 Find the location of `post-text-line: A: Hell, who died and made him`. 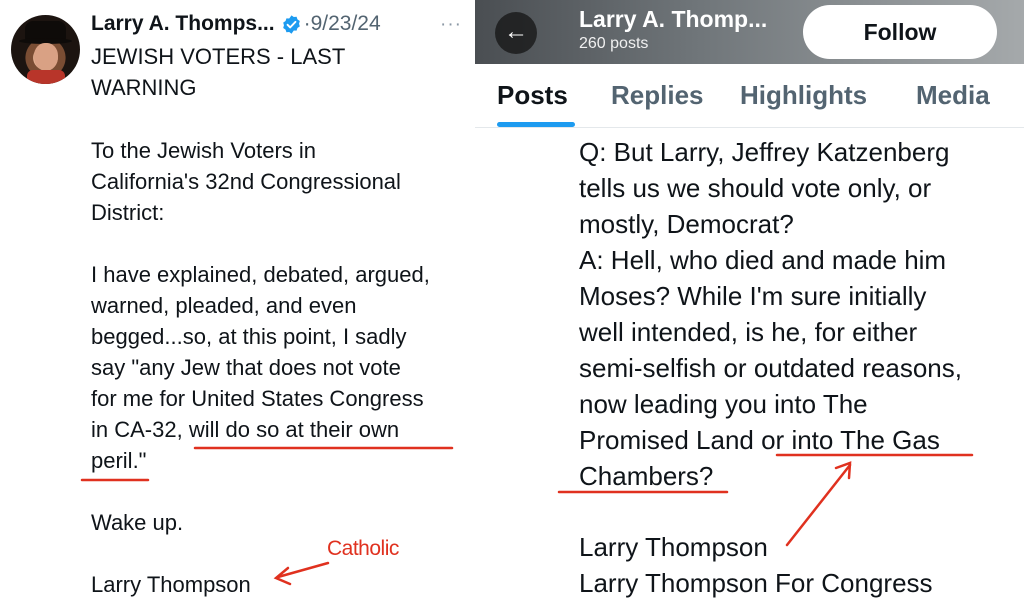

post-text-line: A: Hell, who died and made him is located at coordinates (763, 260).